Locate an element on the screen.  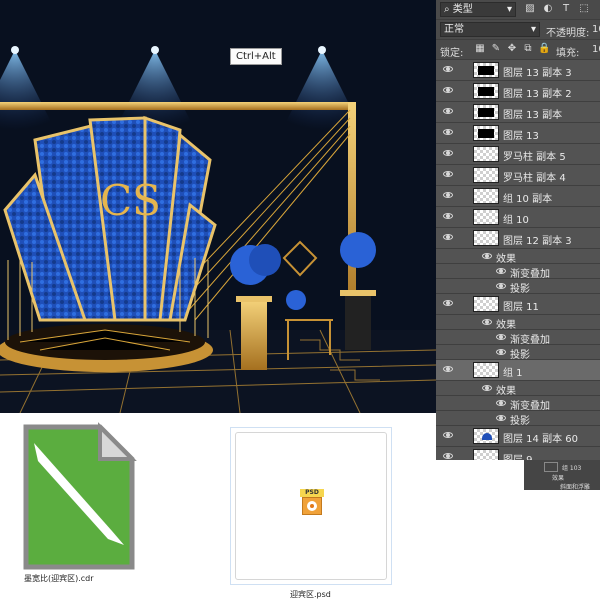
shape-filter-icon: ⬚ is located at coordinates (584, 9).